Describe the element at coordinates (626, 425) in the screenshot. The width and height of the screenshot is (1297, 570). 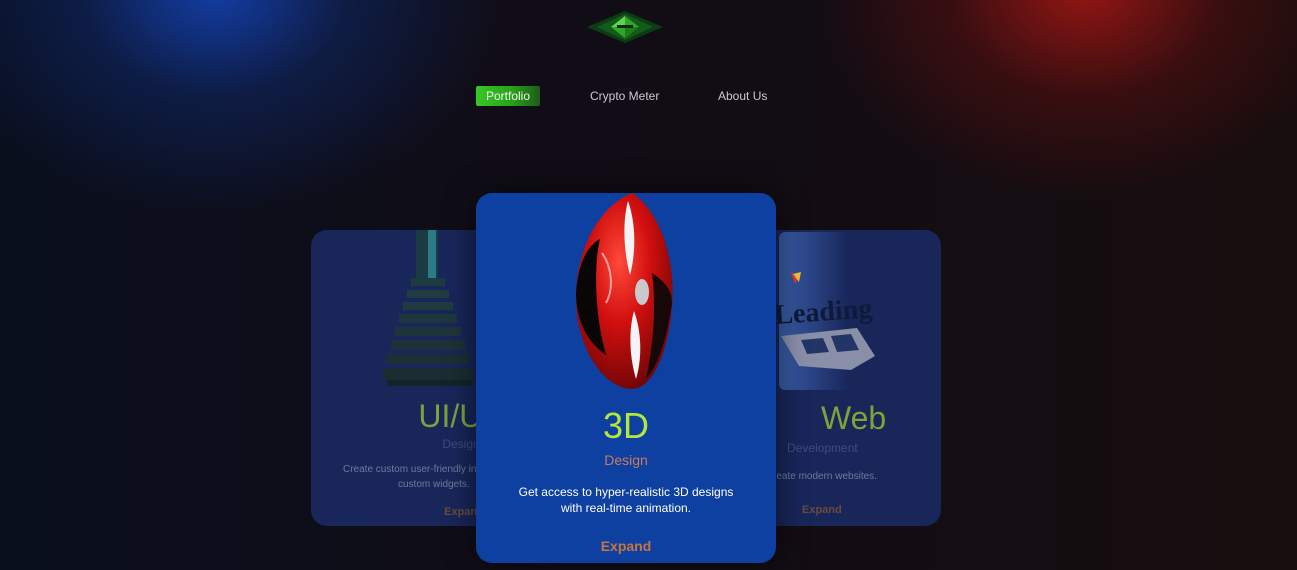
I see `card-title: 3D` at that location.